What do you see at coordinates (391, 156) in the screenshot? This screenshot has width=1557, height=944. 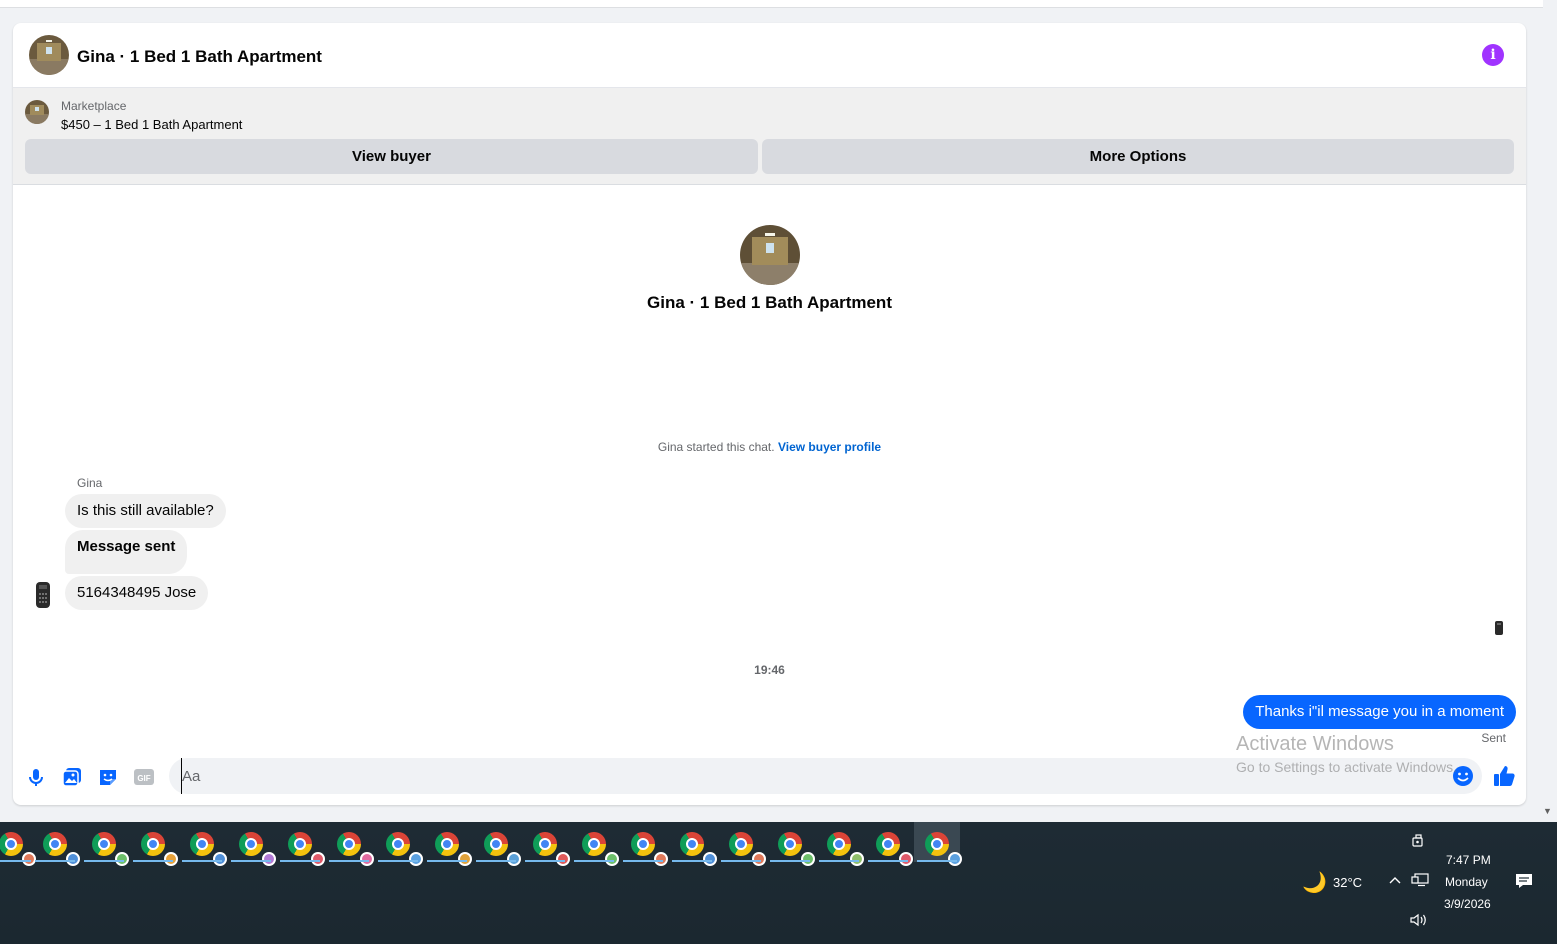 I see `view-buyer-button: View buyer` at bounding box center [391, 156].